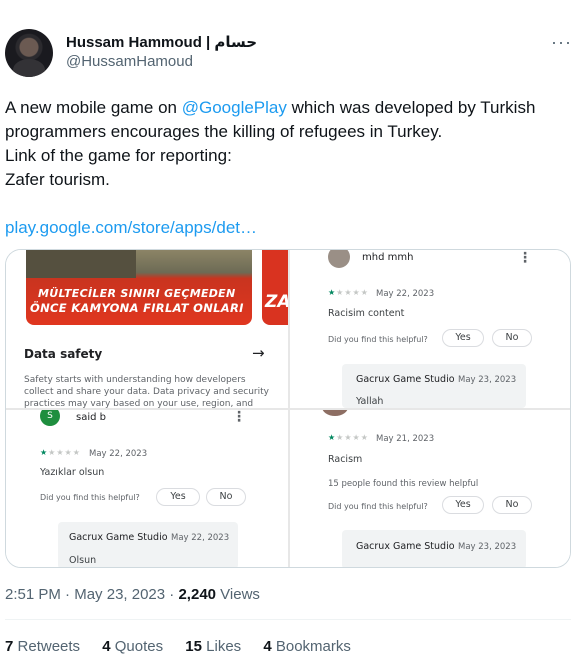 The height and width of the screenshot is (669, 576). I want to click on bookmarks-stat: 4 Bookmarks, so click(307, 646).